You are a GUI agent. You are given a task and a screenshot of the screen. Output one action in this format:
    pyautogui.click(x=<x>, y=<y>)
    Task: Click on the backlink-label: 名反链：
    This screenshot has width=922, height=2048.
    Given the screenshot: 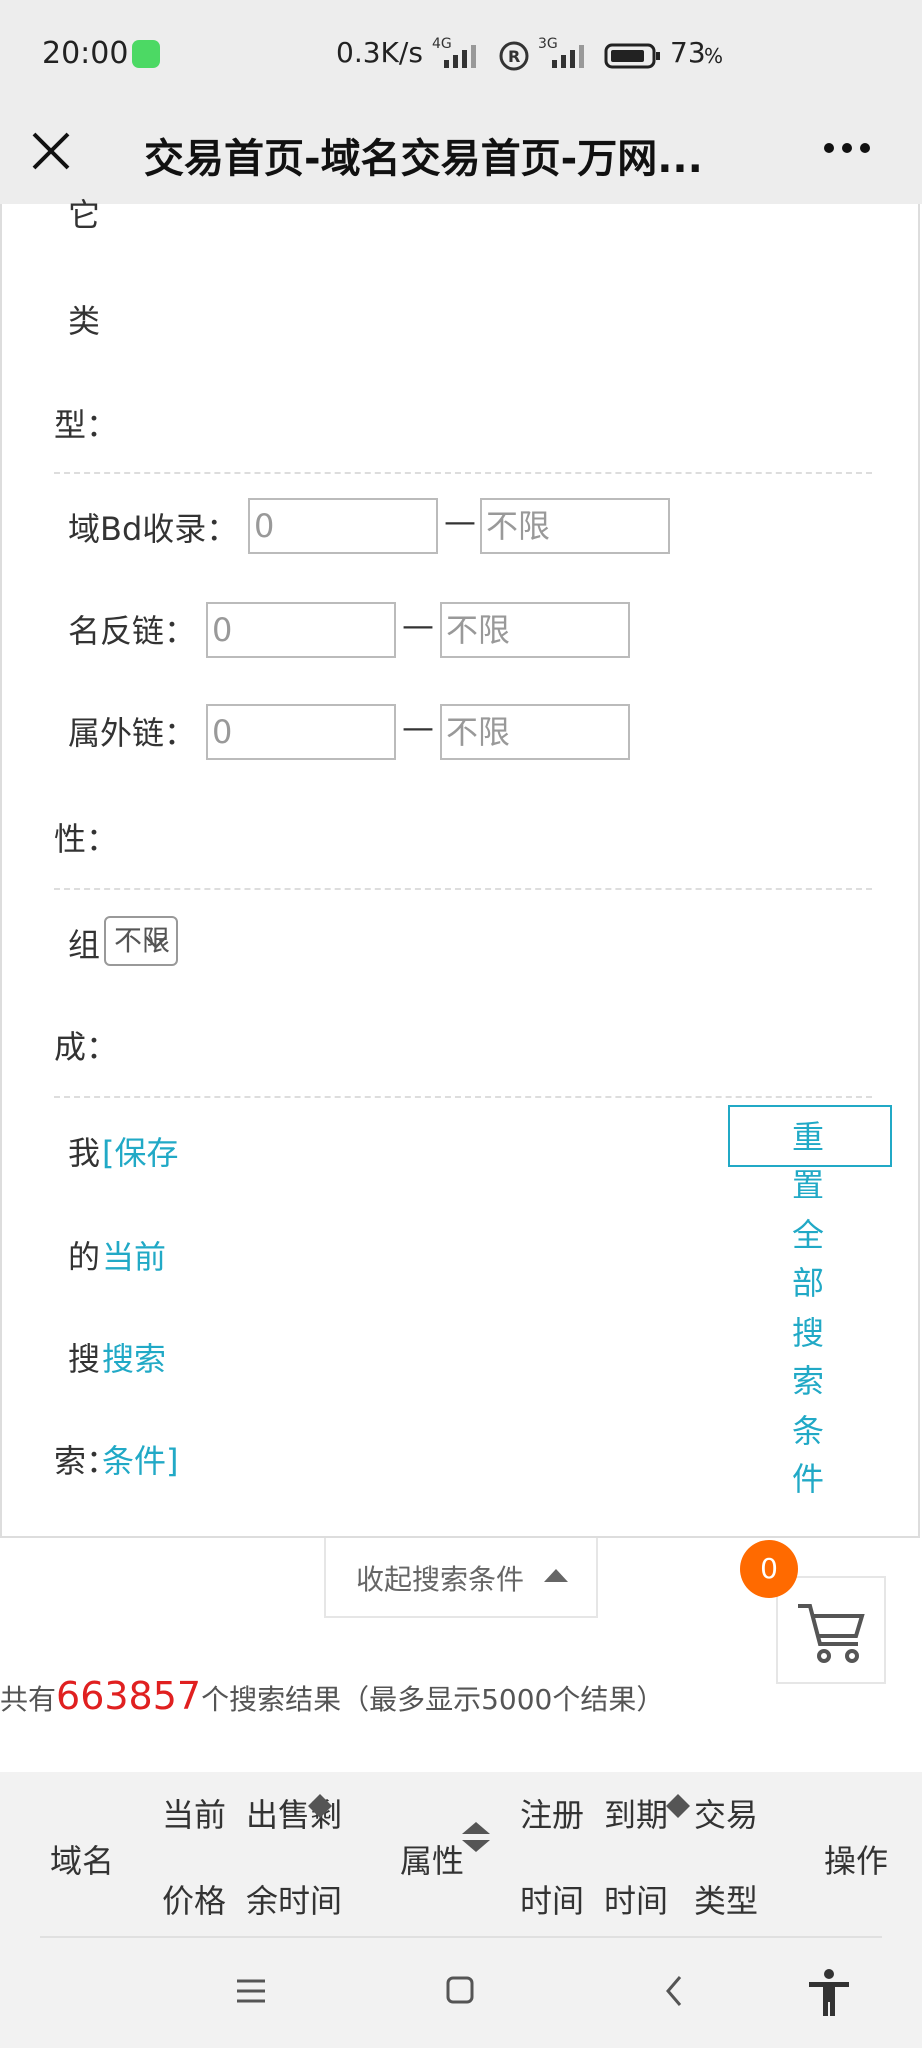 What is the action you would take?
    pyautogui.click(x=132, y=631)
    